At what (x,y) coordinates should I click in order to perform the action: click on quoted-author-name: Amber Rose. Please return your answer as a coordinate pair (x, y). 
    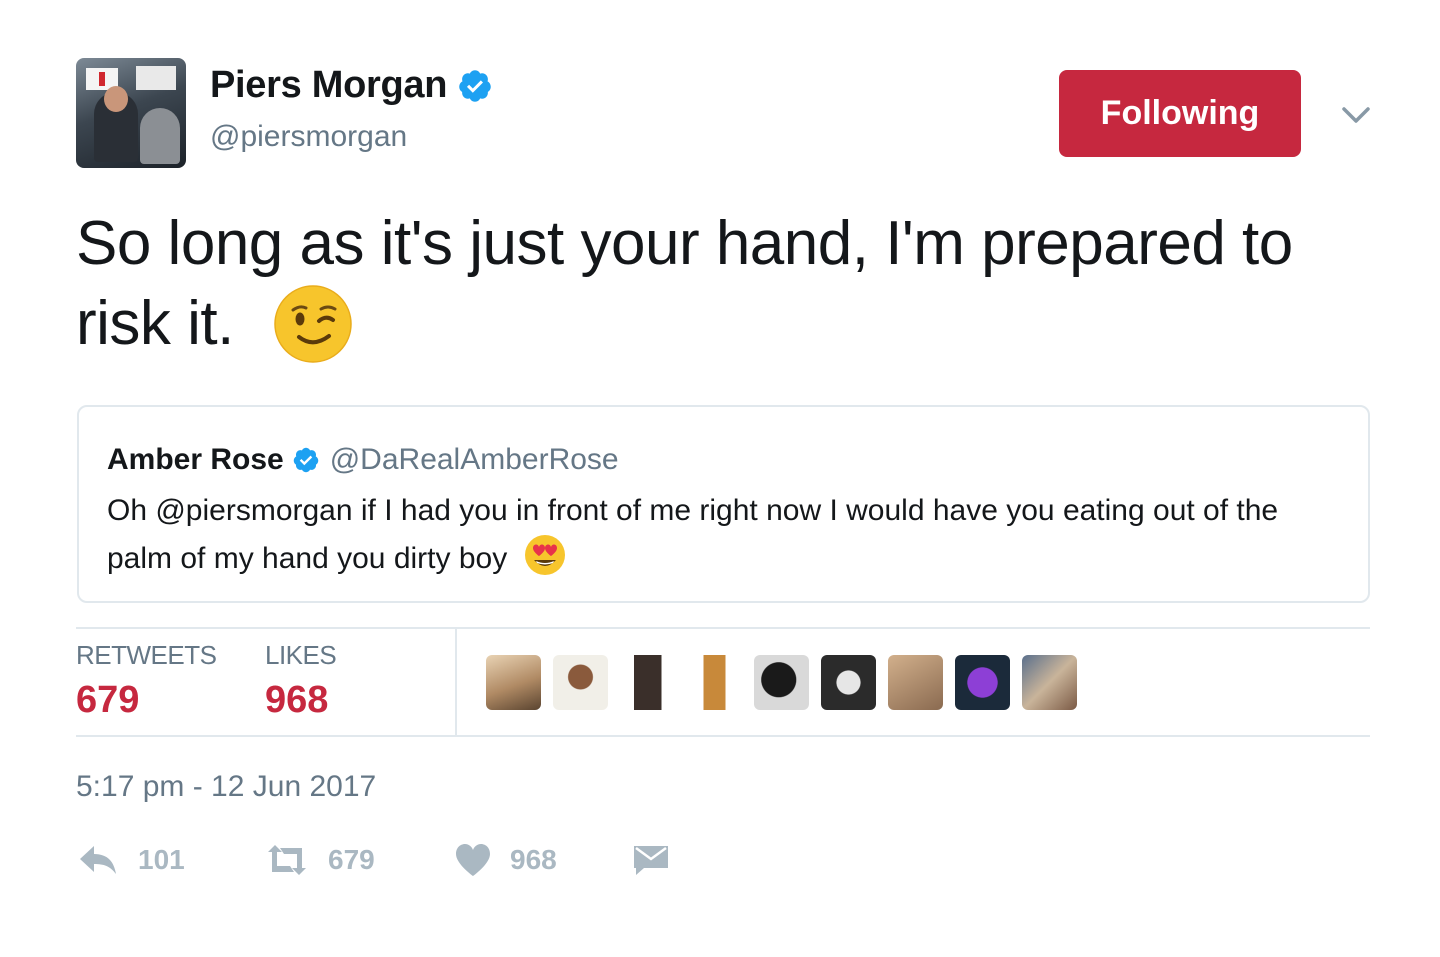
    Looking at the image, I should click on (195, 460).